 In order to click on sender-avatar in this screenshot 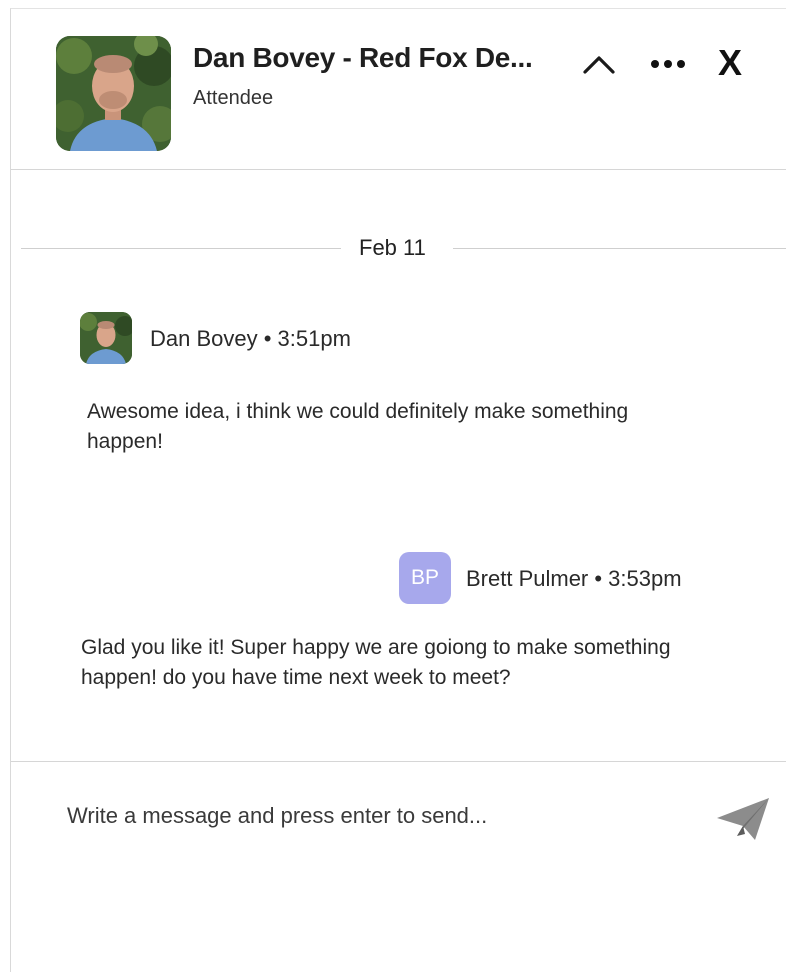, I will do `click(106, 338)`.